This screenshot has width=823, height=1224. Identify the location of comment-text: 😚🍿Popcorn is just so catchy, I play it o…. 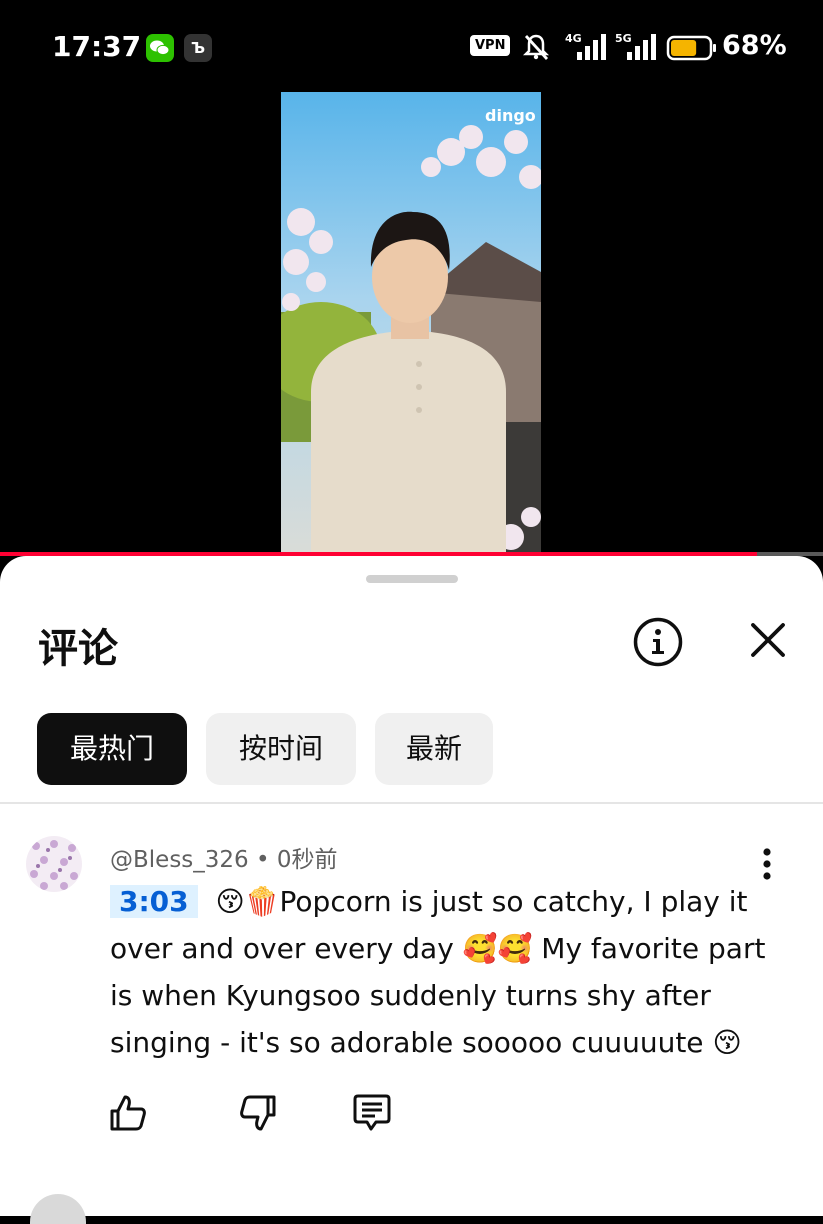
(438, 972).